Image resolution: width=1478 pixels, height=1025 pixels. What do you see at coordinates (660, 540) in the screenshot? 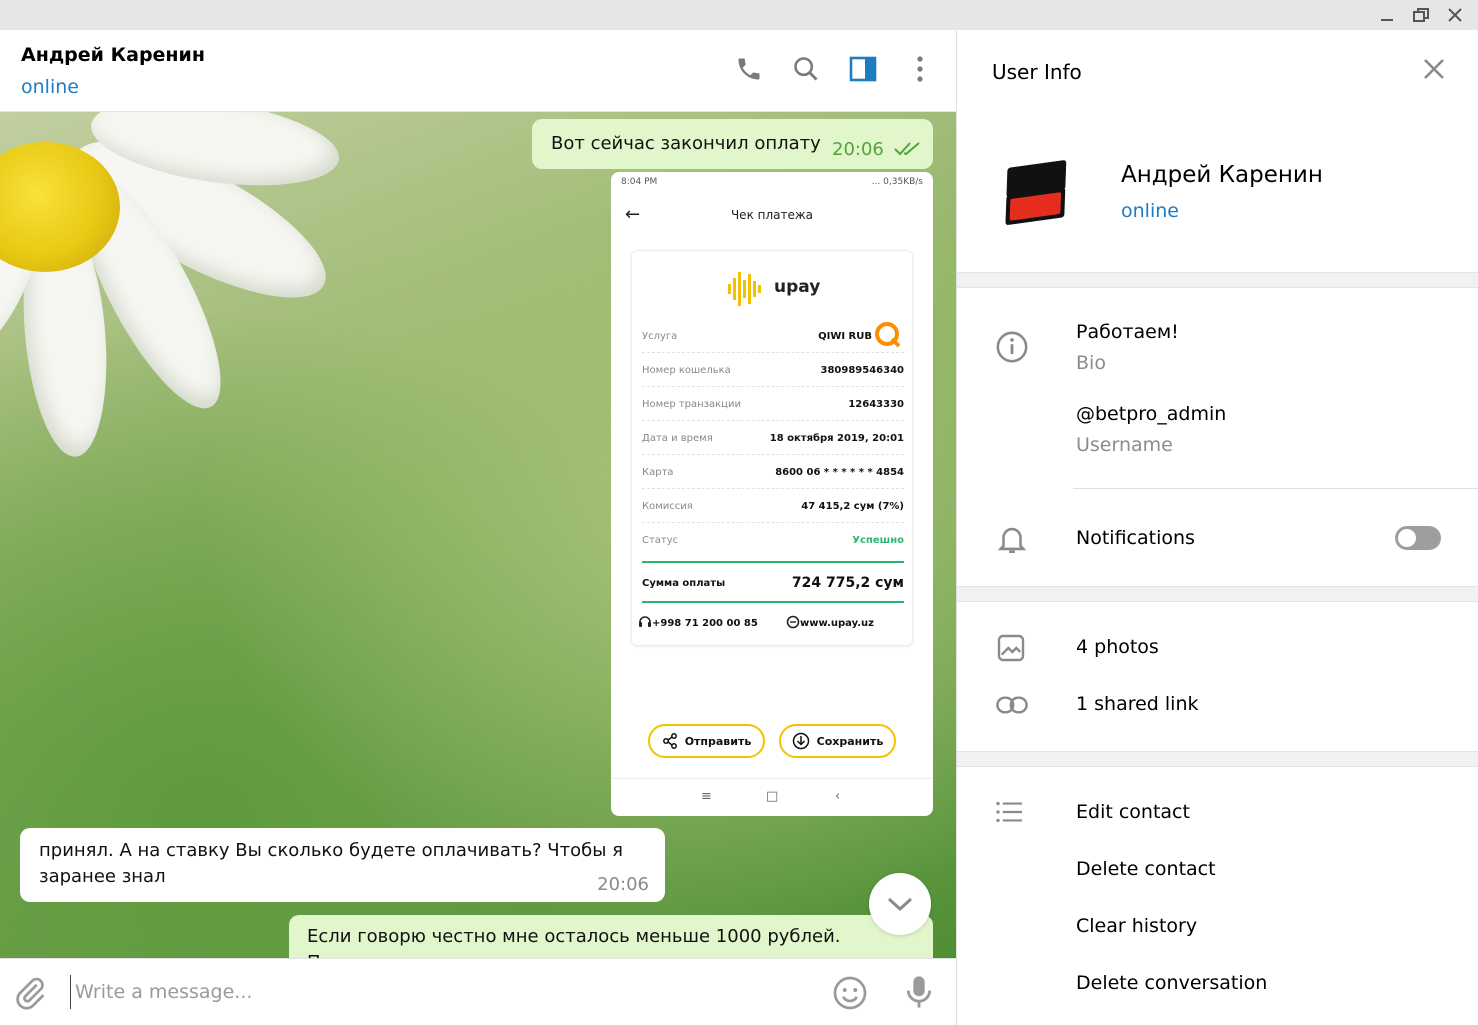
I see `receipt-row-key: Статус` at bounding box center [660, 540].